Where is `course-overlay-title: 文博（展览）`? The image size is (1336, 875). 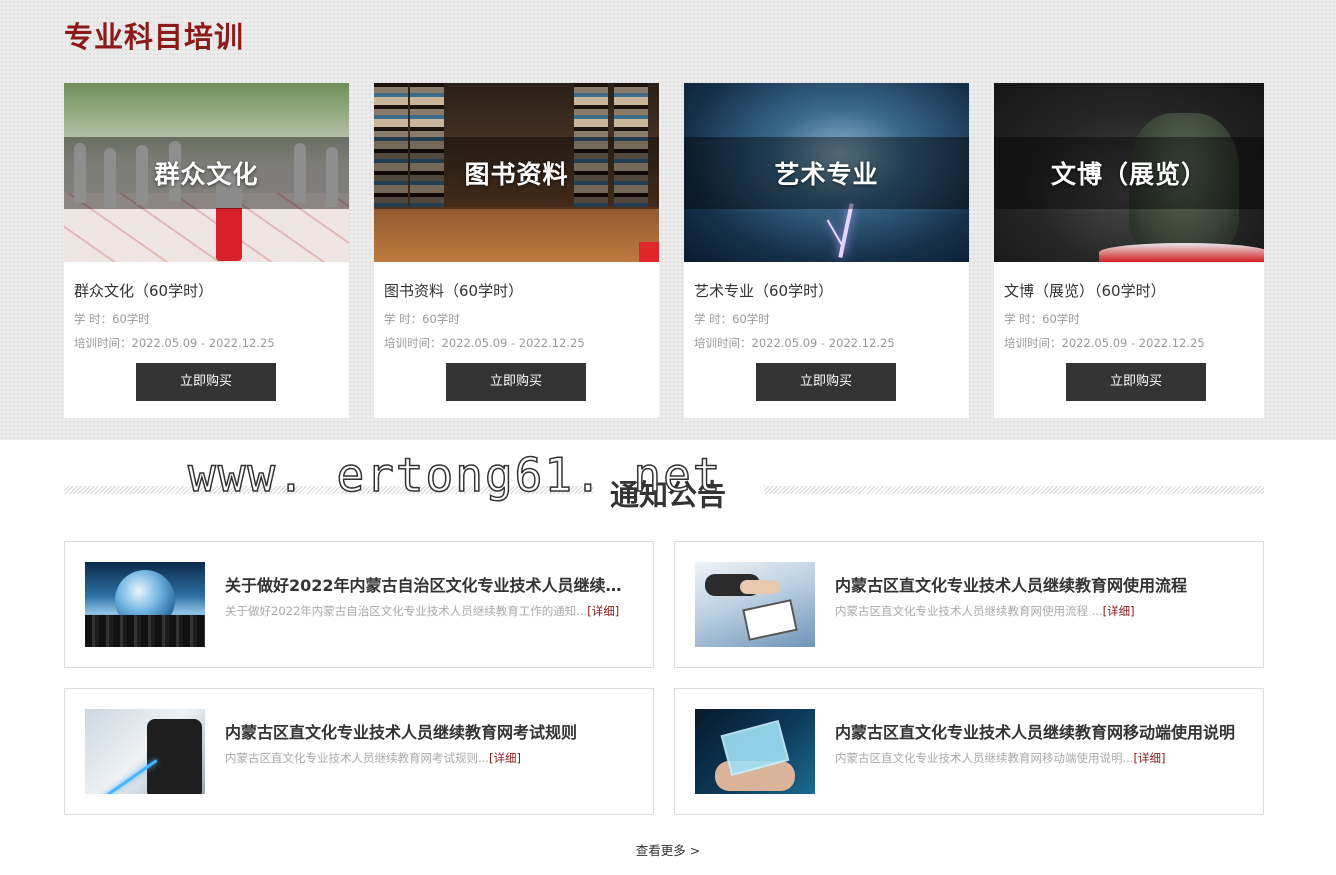
course-overlay-title: 文博（展览） is located at coordinates (1128, 174).